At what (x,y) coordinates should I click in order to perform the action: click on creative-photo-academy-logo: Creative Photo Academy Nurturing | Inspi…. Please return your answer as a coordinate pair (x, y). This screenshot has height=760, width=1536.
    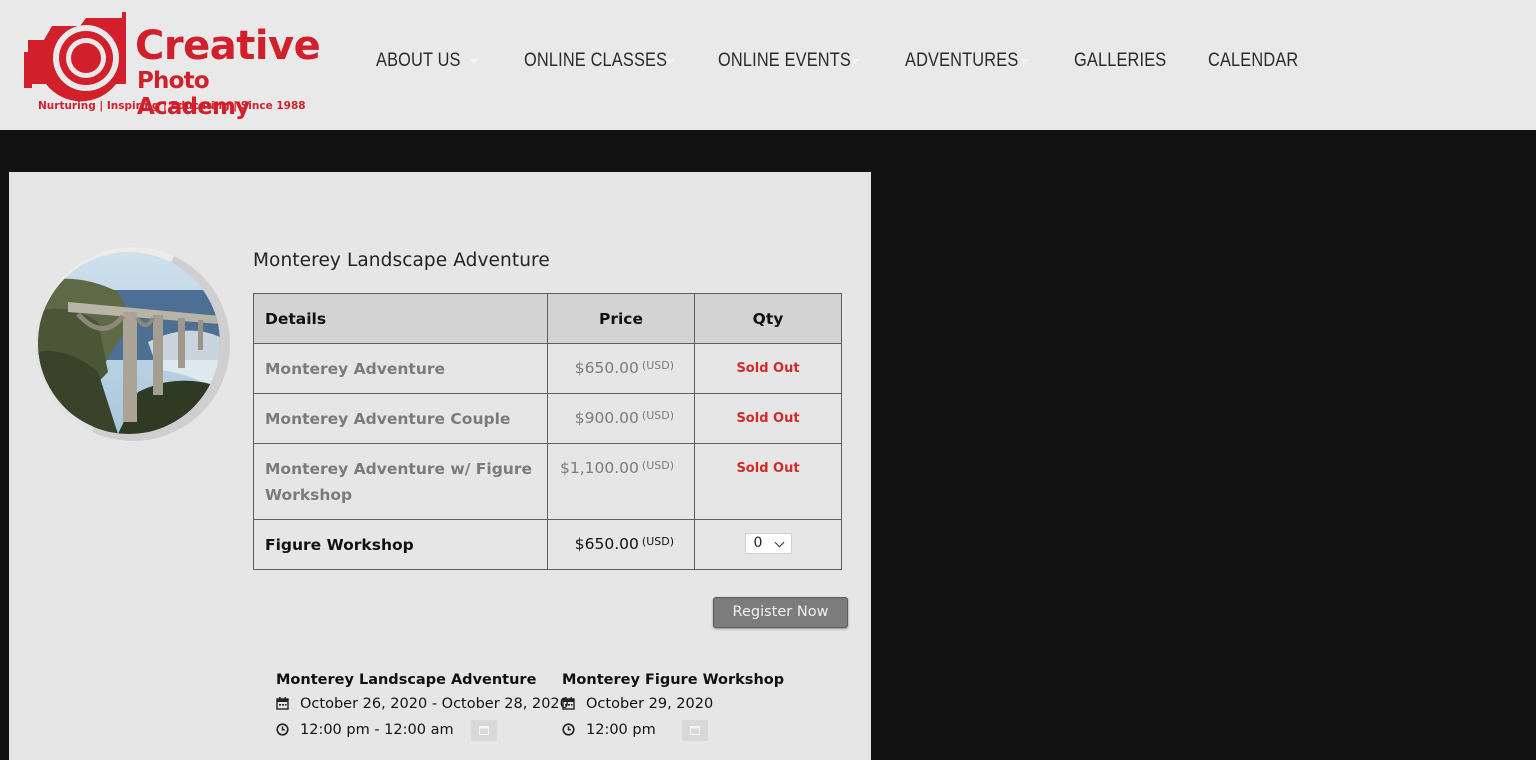
    Looking at the image, I should click on (172, 66).